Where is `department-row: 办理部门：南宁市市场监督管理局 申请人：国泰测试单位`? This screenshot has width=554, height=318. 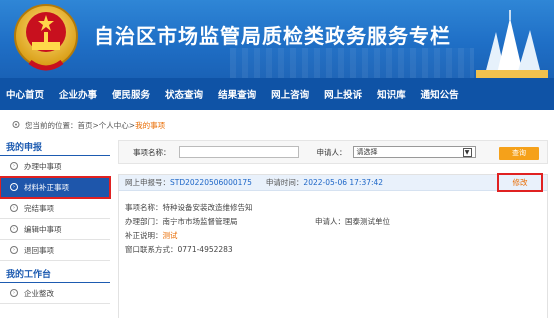 department-row: 办理部门：南宁市市场监督管理局 申请人：国泰测试单位 is located at coordinates (333, 222).